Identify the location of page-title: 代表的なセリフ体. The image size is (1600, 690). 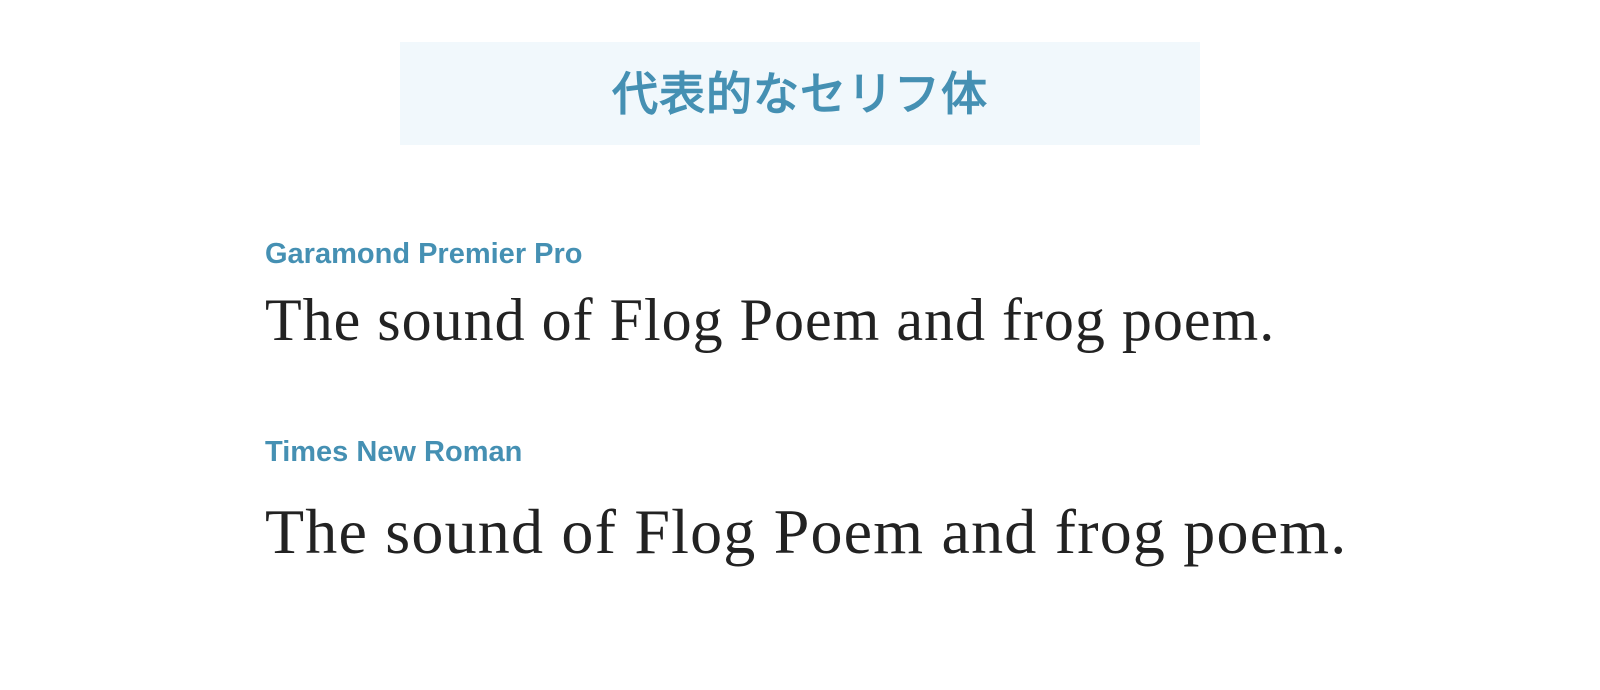
(800, 93).